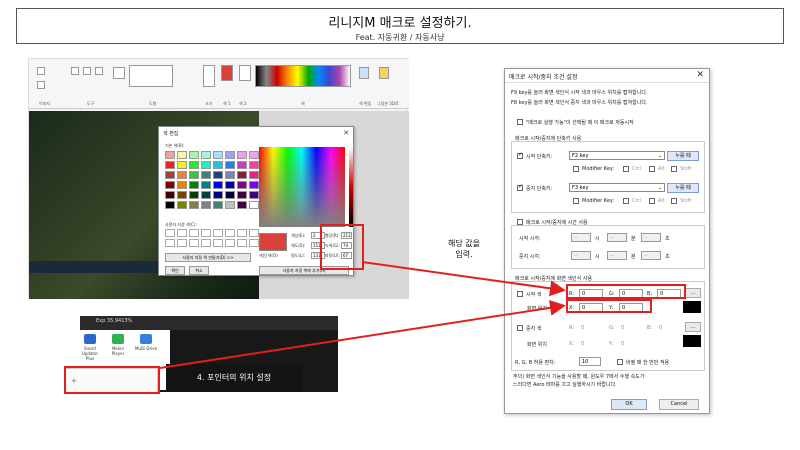 This screenshot has height=450, width=800. Describe the element at coordinates (362, 334) in the screenshot. I see `arrow-position` at that location.